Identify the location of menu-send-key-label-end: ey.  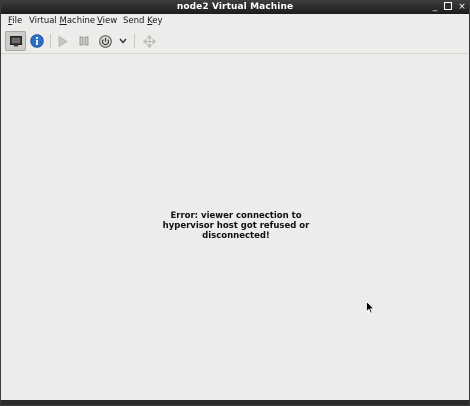
(157, 21).